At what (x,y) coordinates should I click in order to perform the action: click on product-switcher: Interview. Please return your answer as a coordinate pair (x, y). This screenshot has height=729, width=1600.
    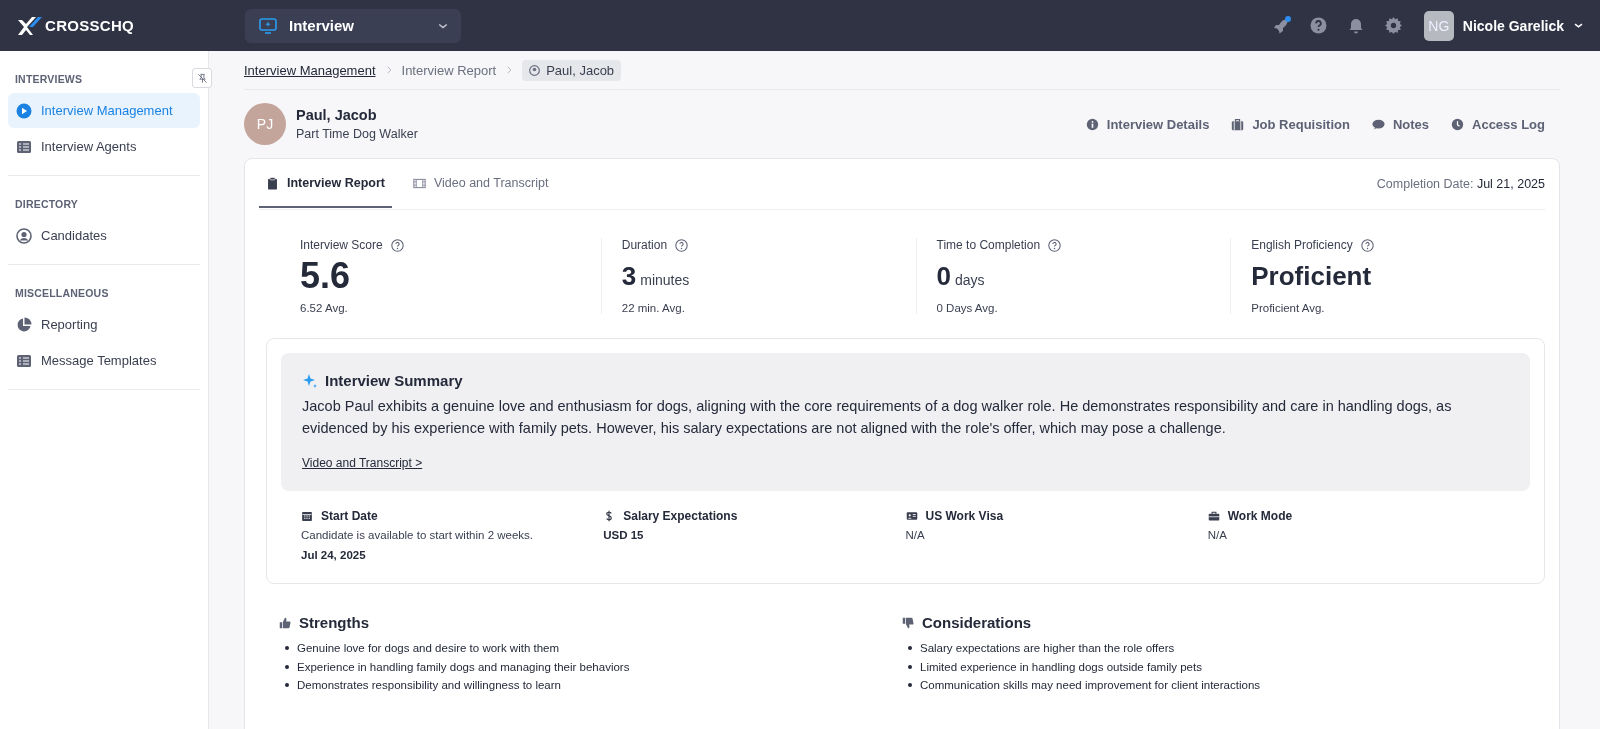
    Looking at the image, I should click on (353, 25).